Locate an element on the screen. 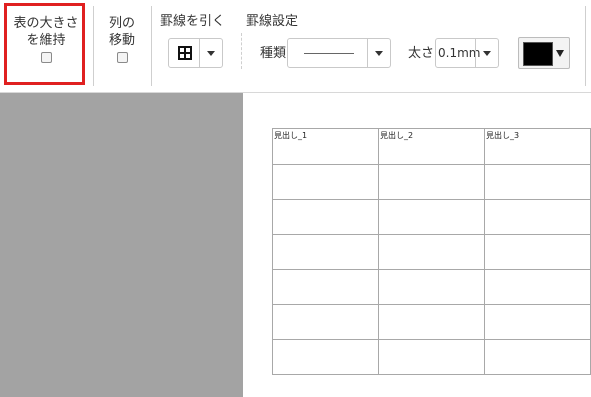 The image size is (591, 397). table-header-text: 見出し_2 is located at coordinates (397, 135).